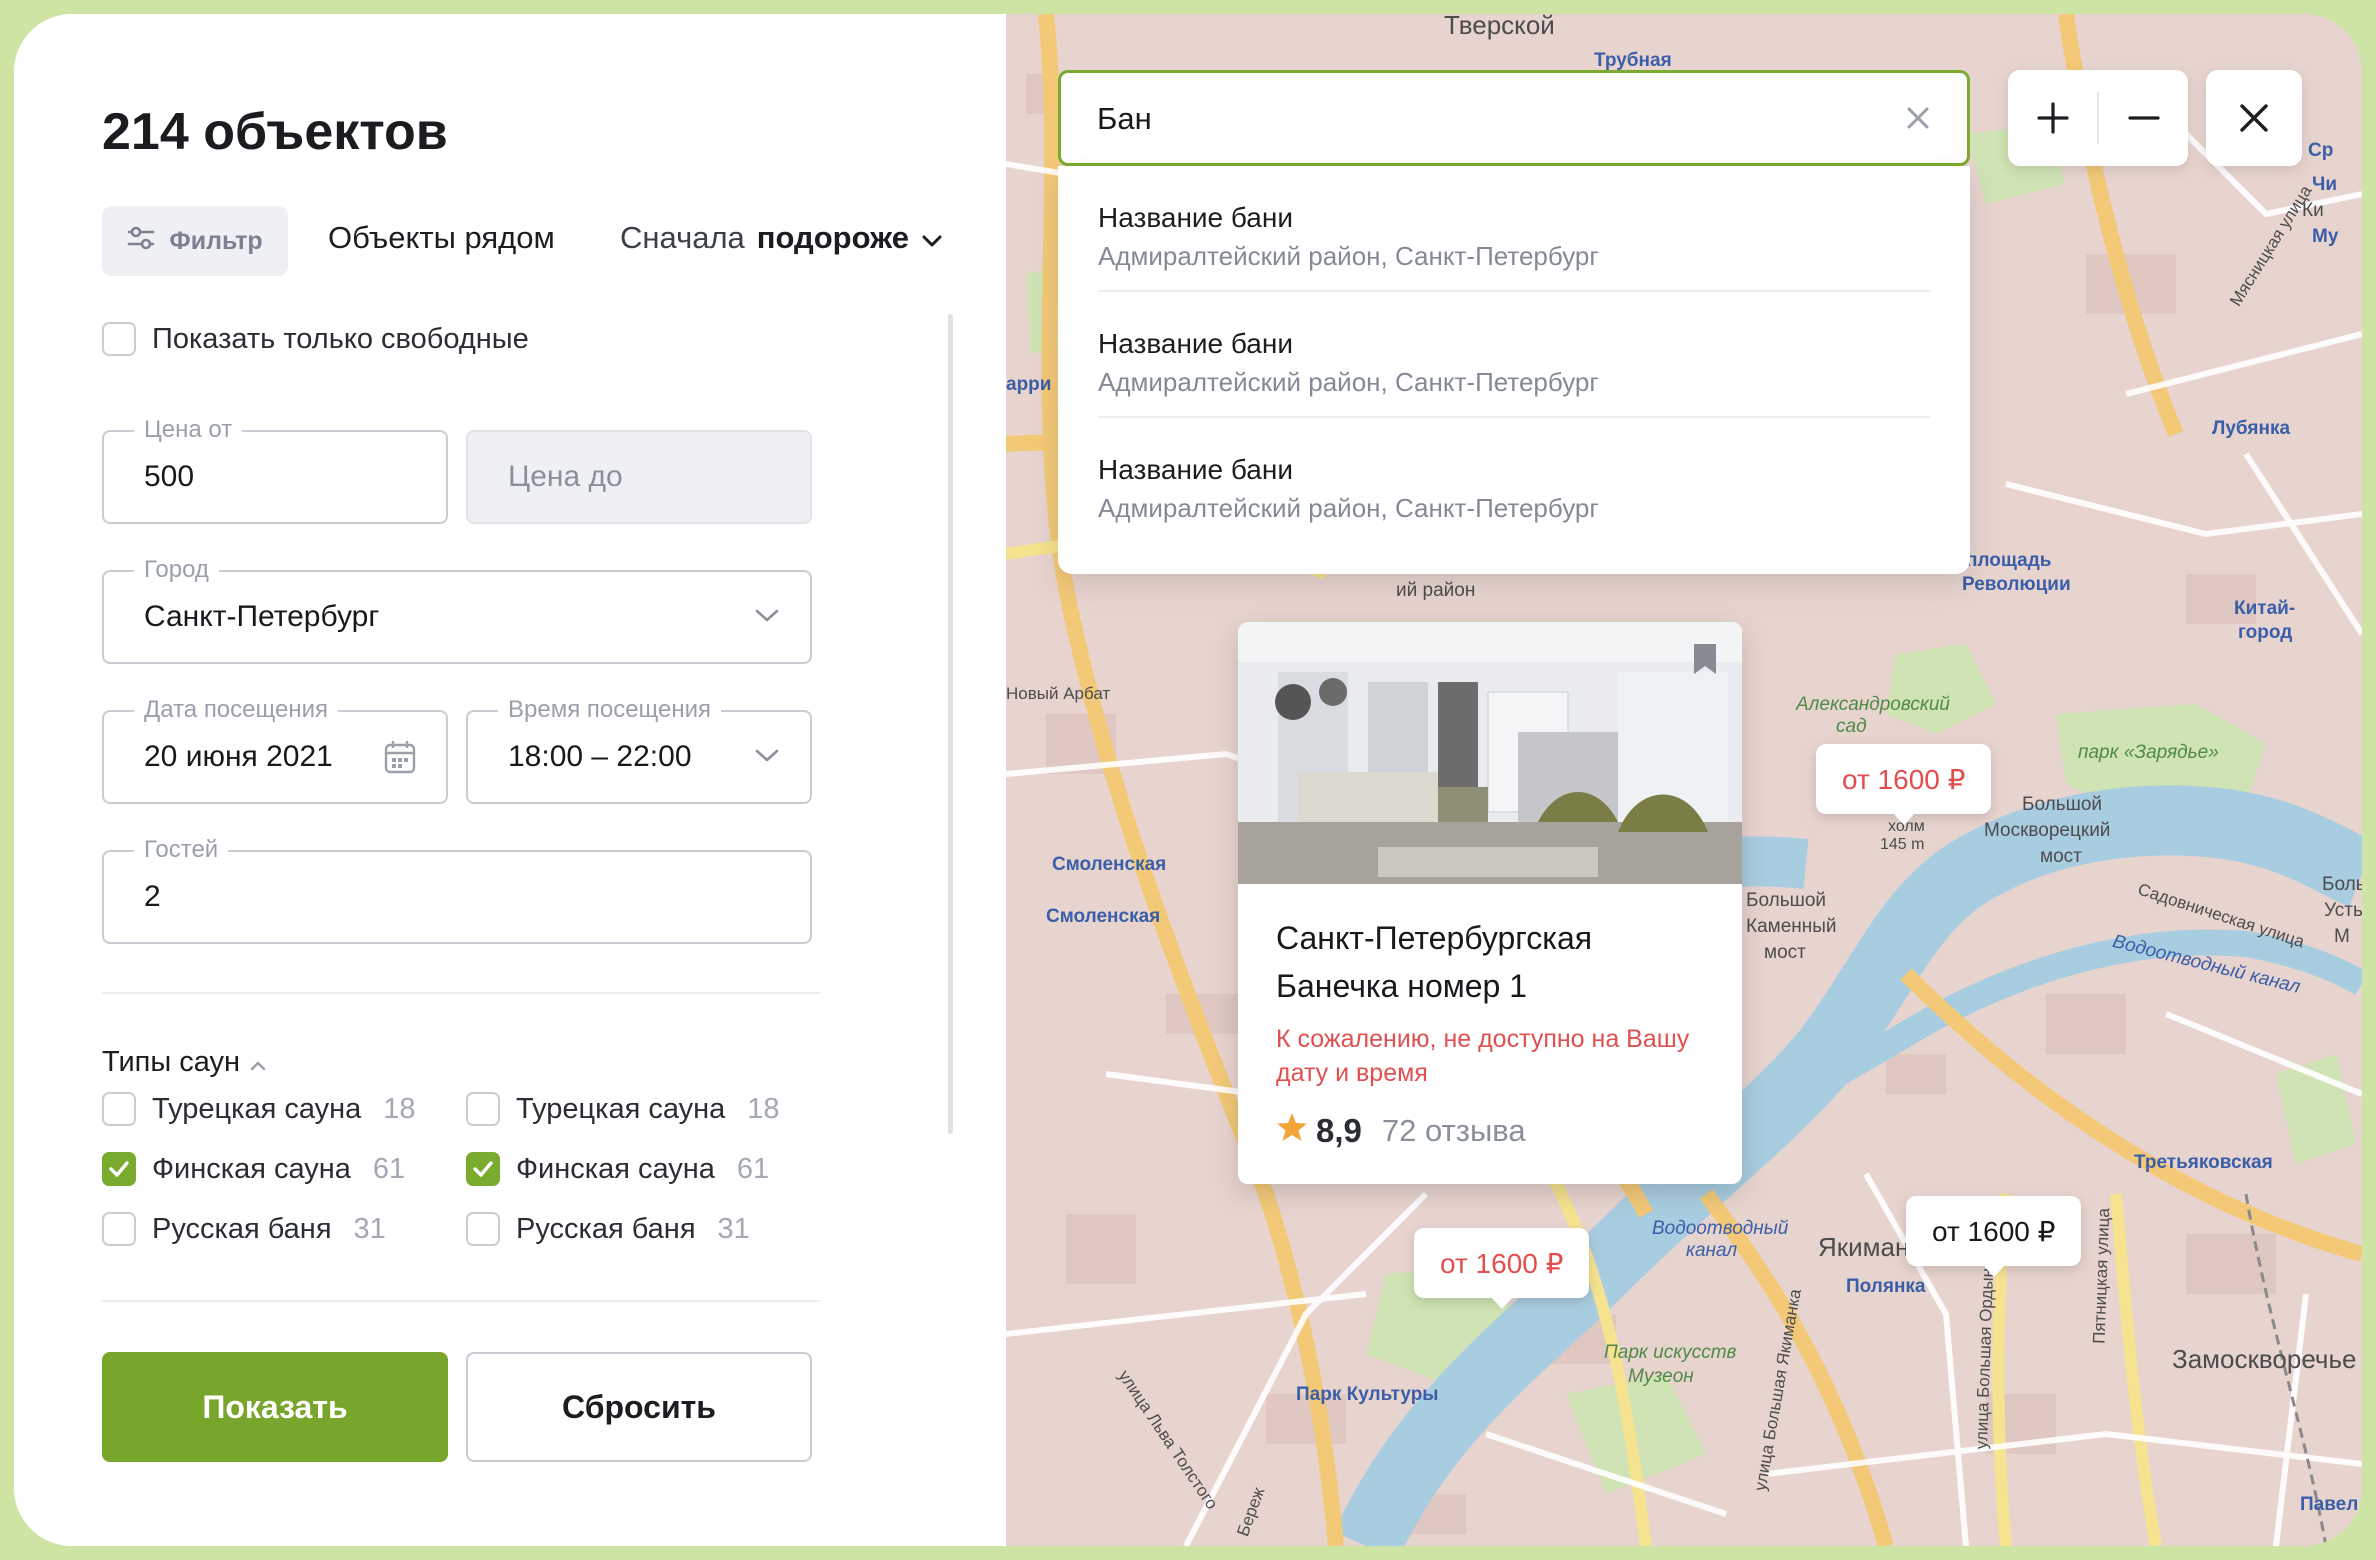 The image size is (2376, 1560). What do you see at coordinates (169, 477) in the screenshot?
I see `price-from-value: 500` at bounding box center [169, 477].